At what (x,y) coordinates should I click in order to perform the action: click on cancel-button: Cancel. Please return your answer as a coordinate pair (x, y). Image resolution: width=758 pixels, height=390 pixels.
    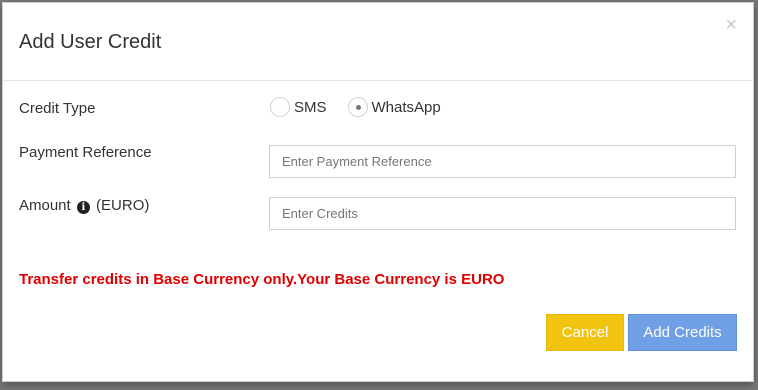
    Looking at the image, I should click on (585, 332).